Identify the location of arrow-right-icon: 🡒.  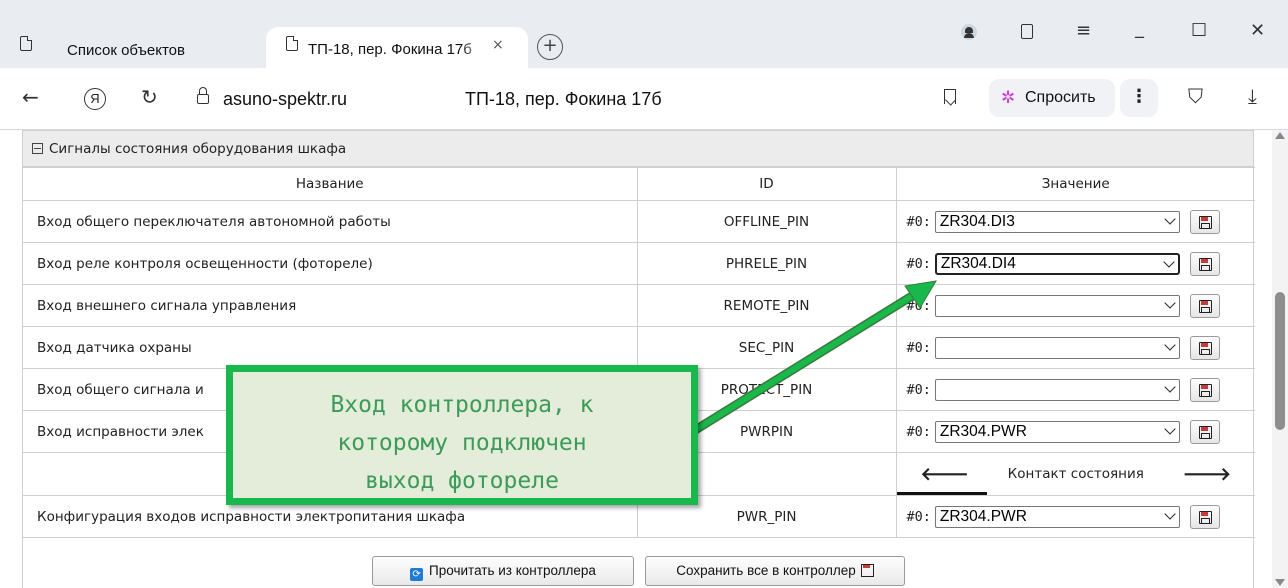
(1207, 474).